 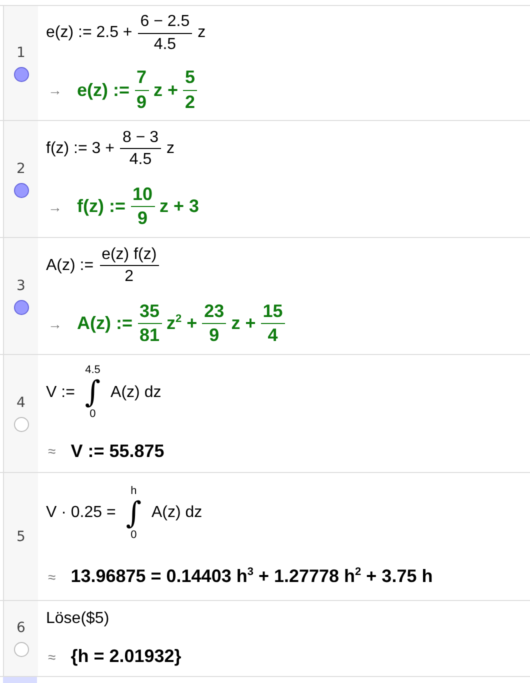 What do you see at coordinates (20, 680) in the screenshot?
I see `input-row-marker` at bounding box center [20, 680].